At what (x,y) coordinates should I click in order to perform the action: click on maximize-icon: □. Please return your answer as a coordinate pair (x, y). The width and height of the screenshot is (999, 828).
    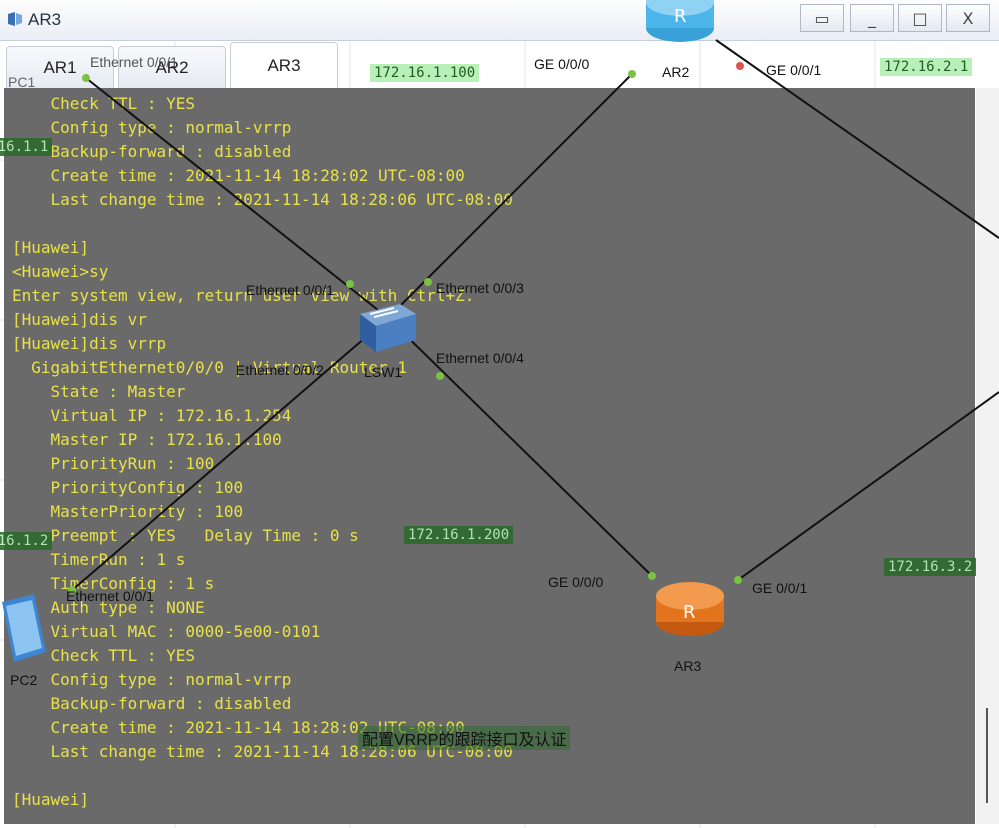
    Looking at the image, I should click on (920, 18).